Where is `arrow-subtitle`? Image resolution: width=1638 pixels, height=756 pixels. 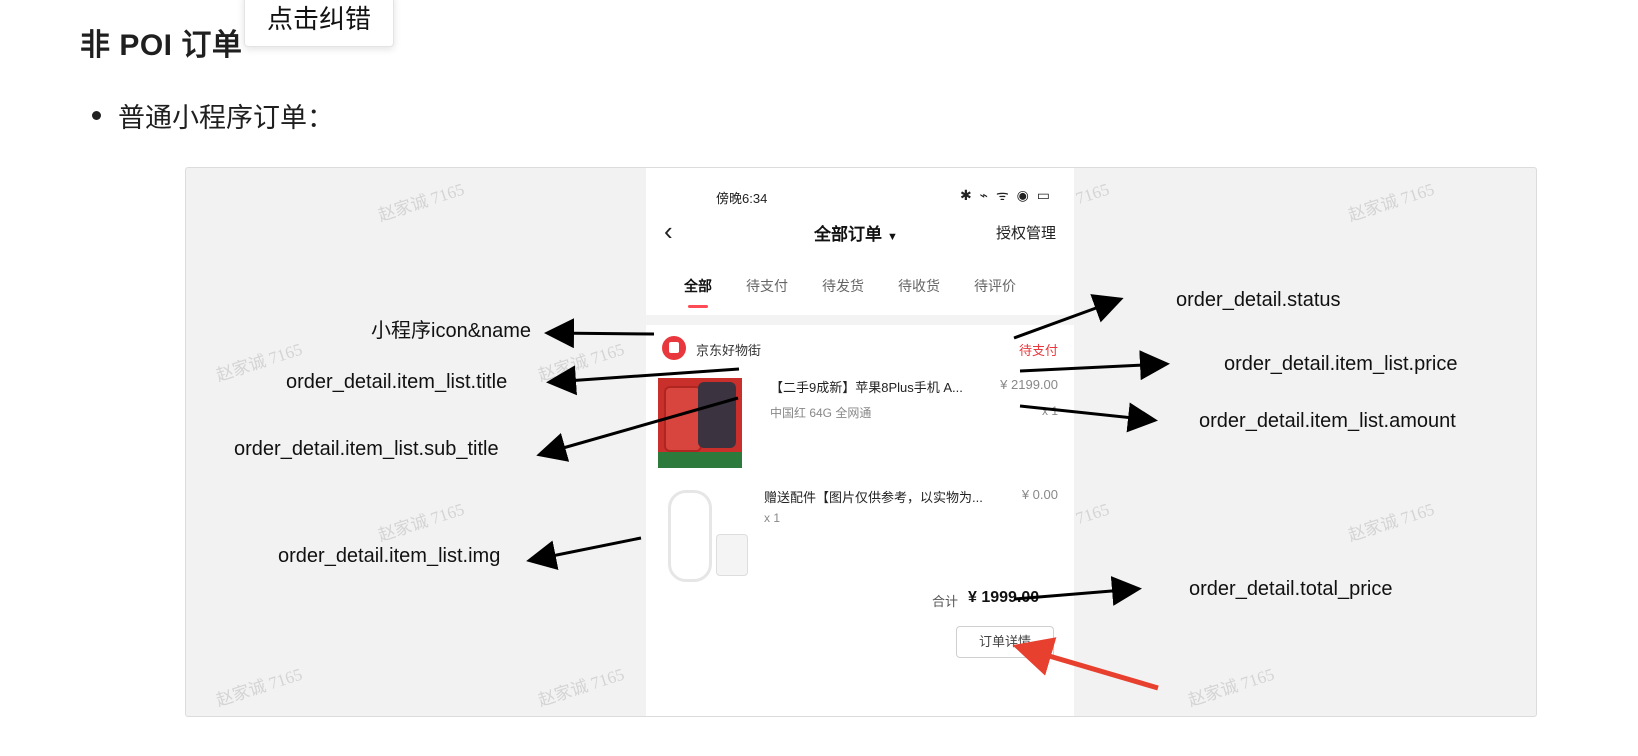
arrow-subtitle is located at coordinates (637, 429).